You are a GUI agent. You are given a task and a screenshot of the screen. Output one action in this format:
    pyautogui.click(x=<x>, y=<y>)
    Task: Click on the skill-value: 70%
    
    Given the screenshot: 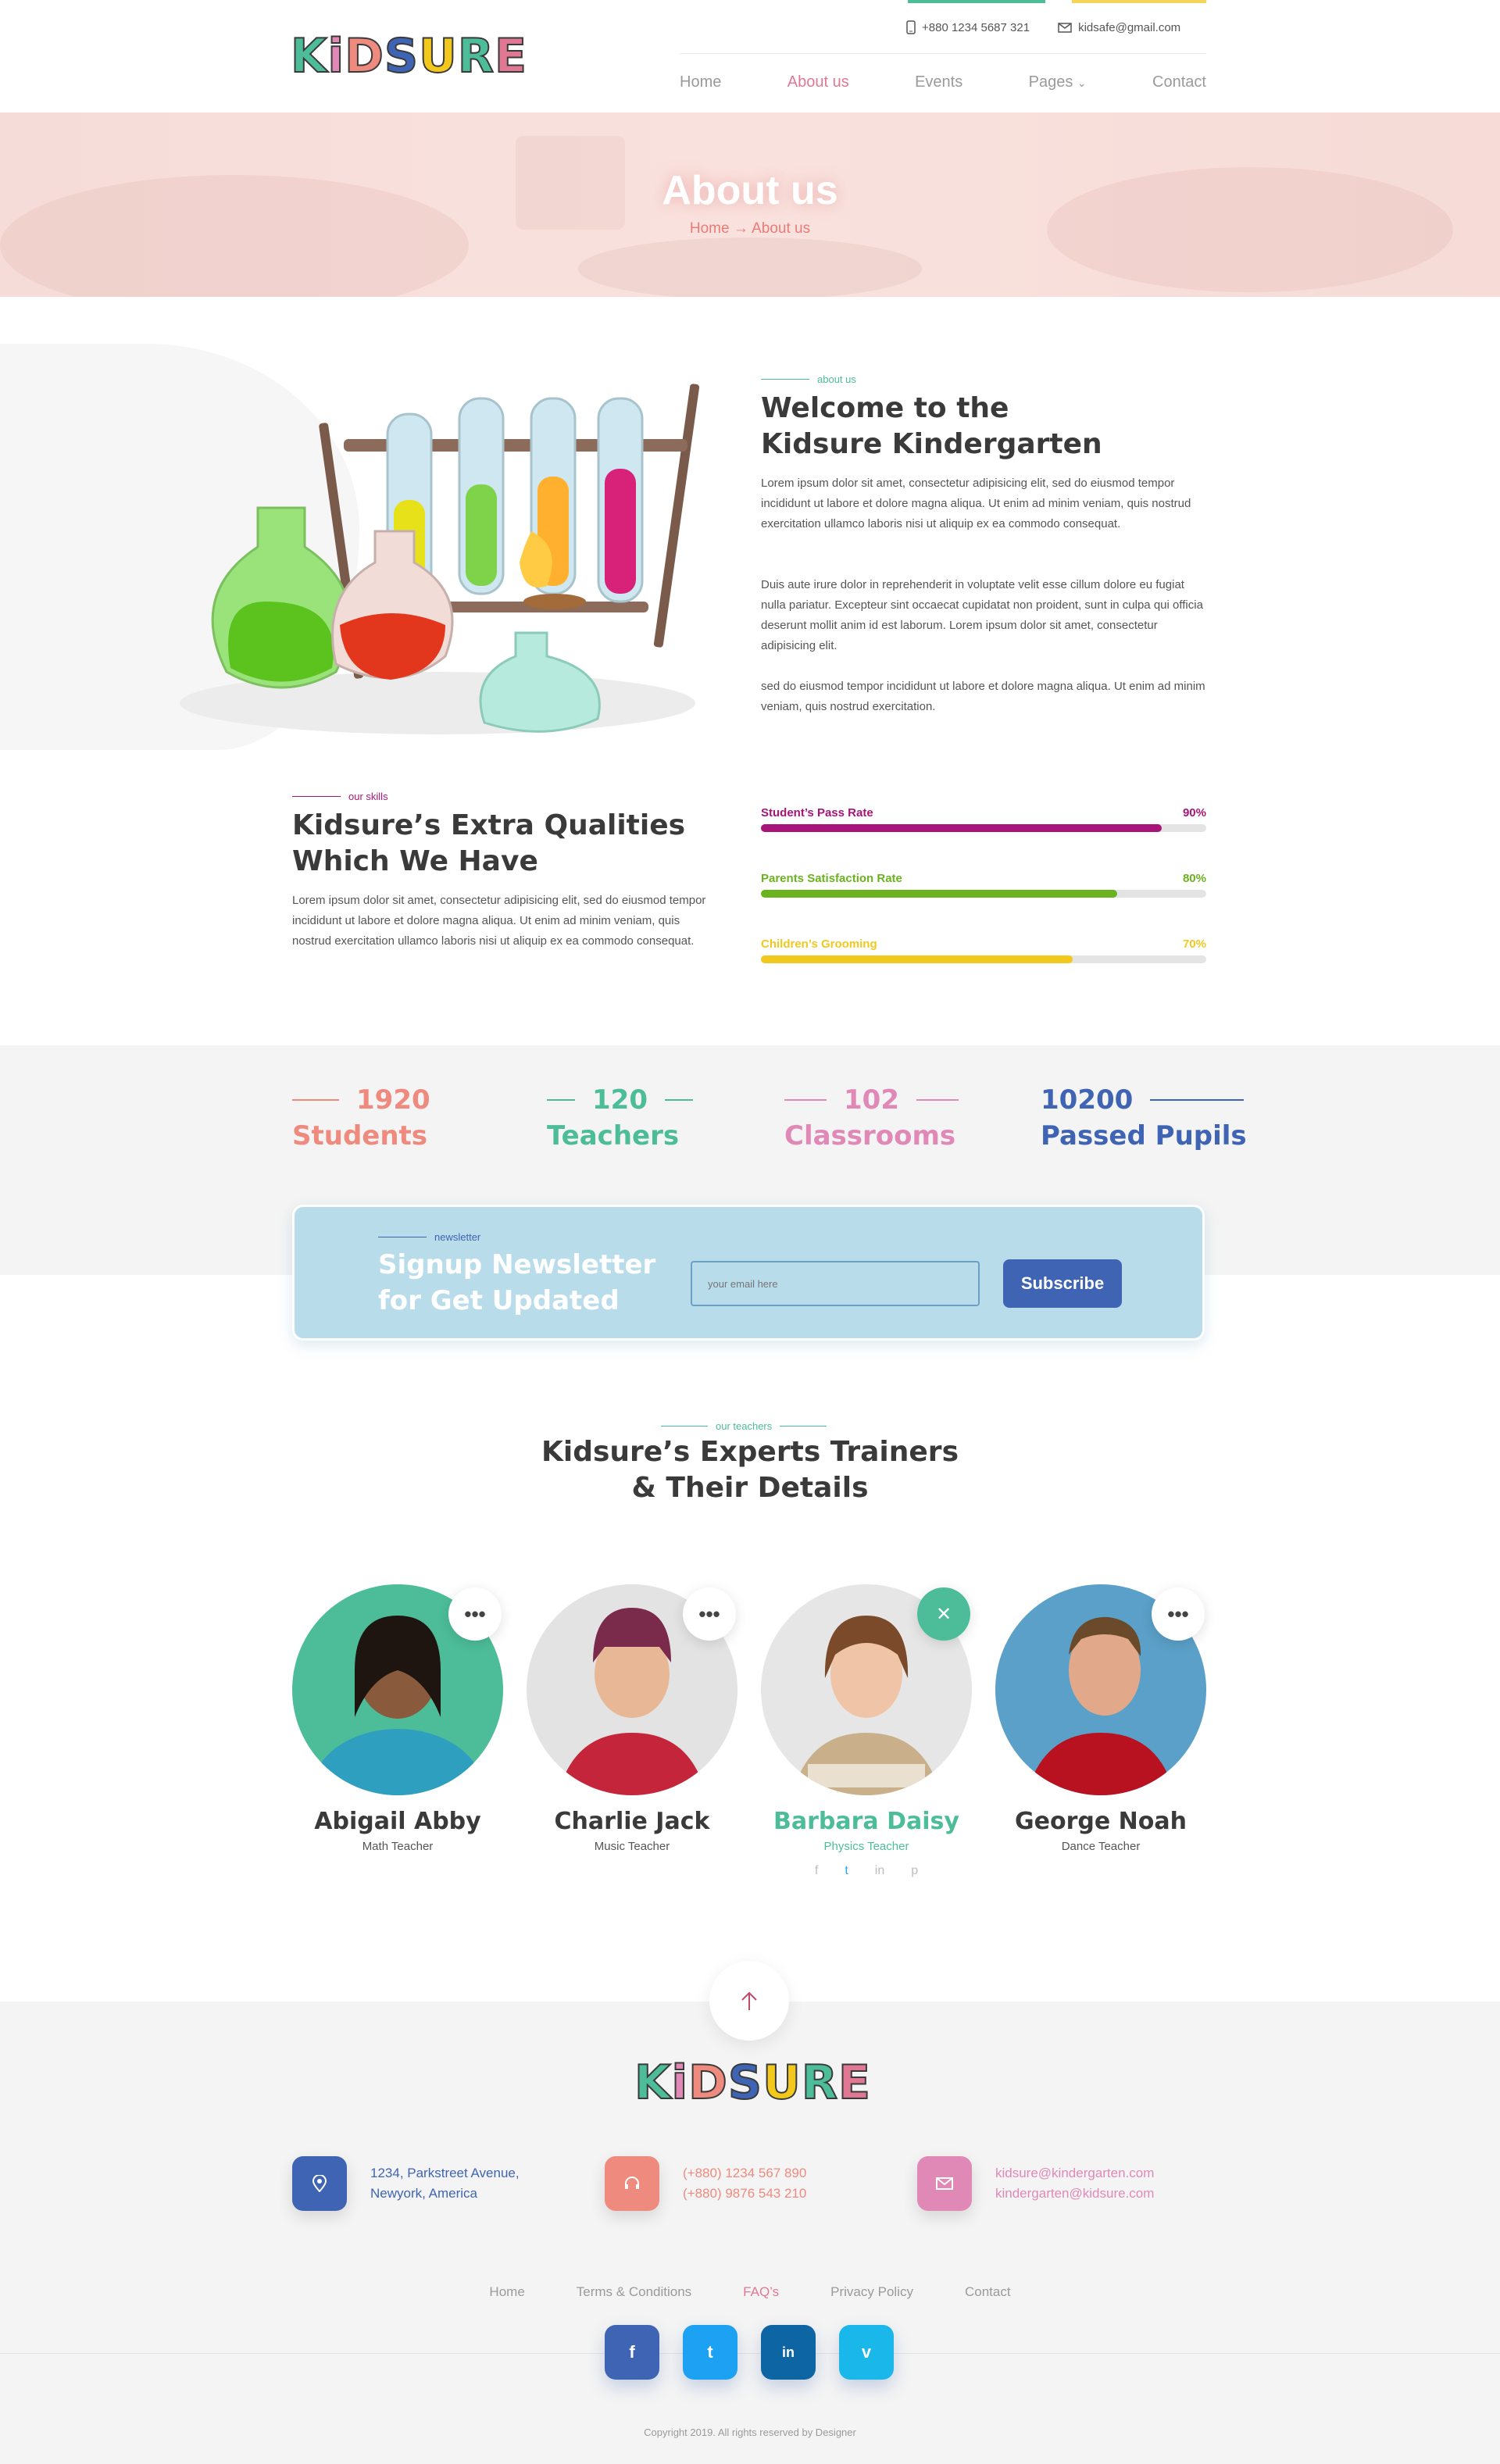 What is the action you would take?
    pyautogui.click(x=1194, y=944)
    